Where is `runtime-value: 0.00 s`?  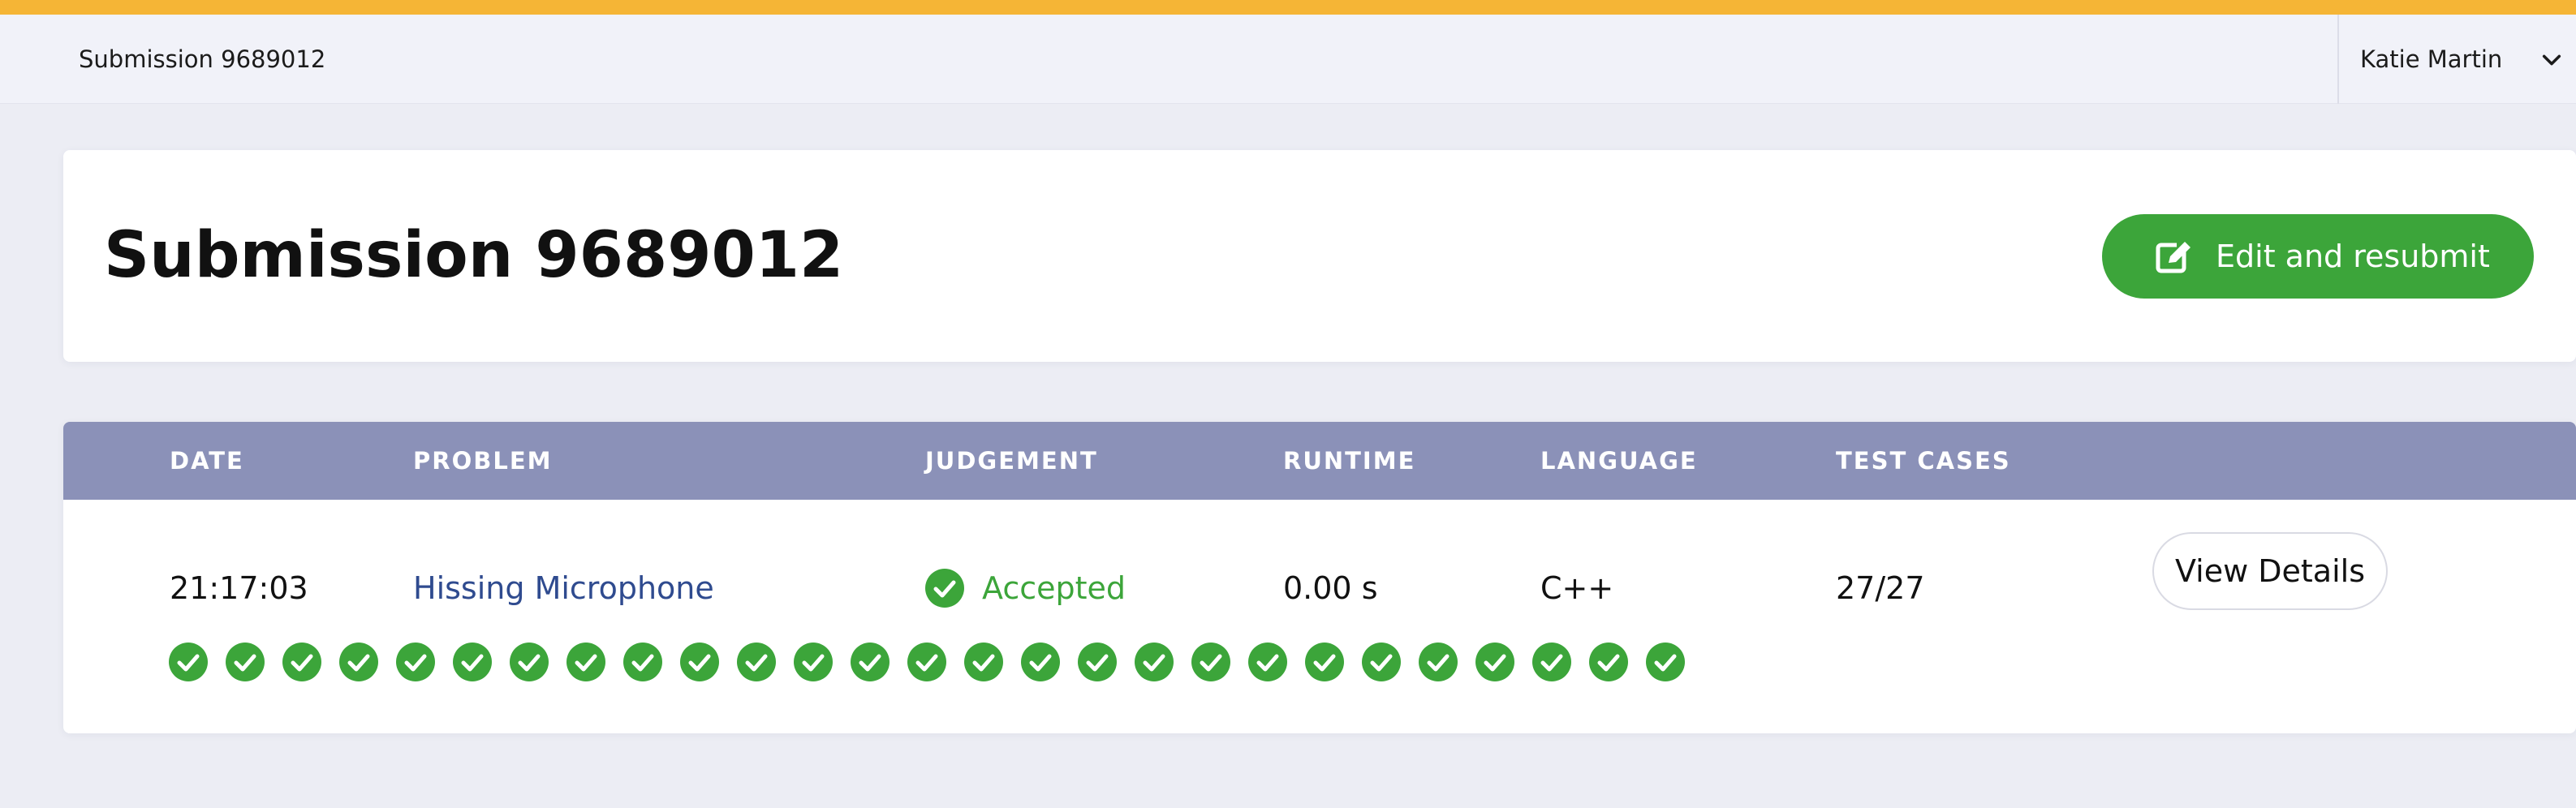 runtime-value: 0.00 s is located at coordinates (1331, 588).